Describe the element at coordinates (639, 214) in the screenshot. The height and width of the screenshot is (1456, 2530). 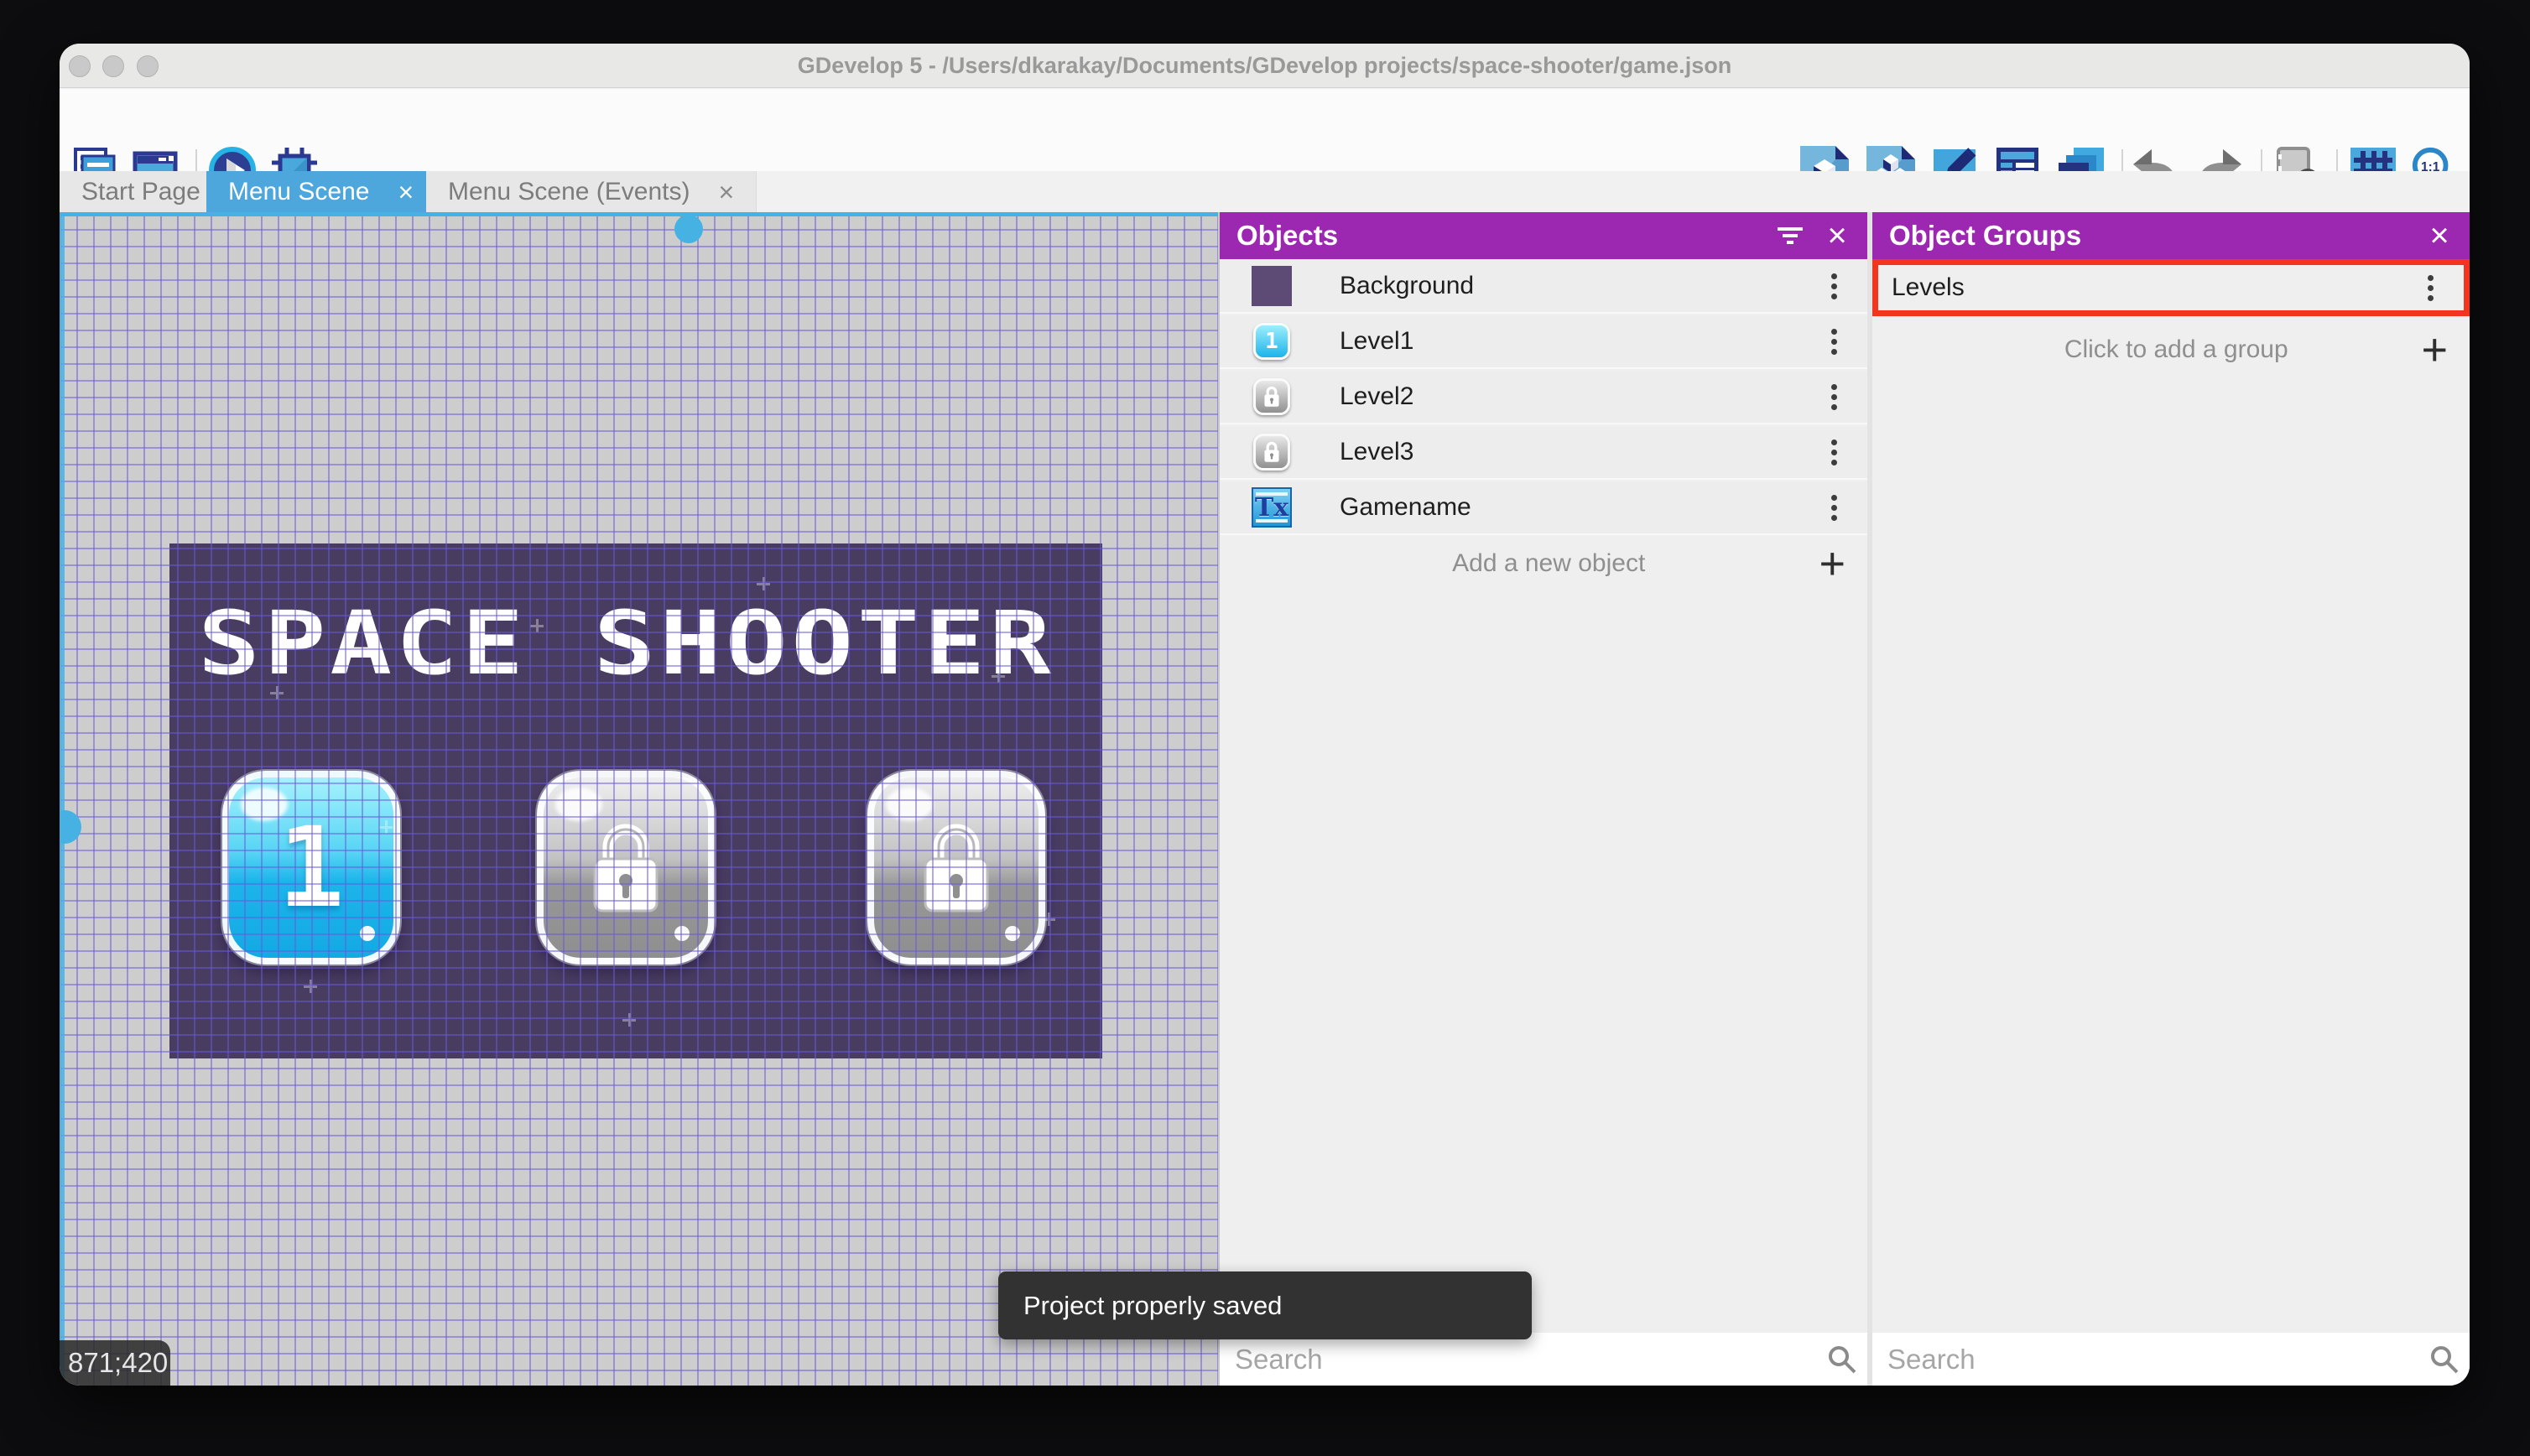
I see `horizontal-scrollbar` at that location.